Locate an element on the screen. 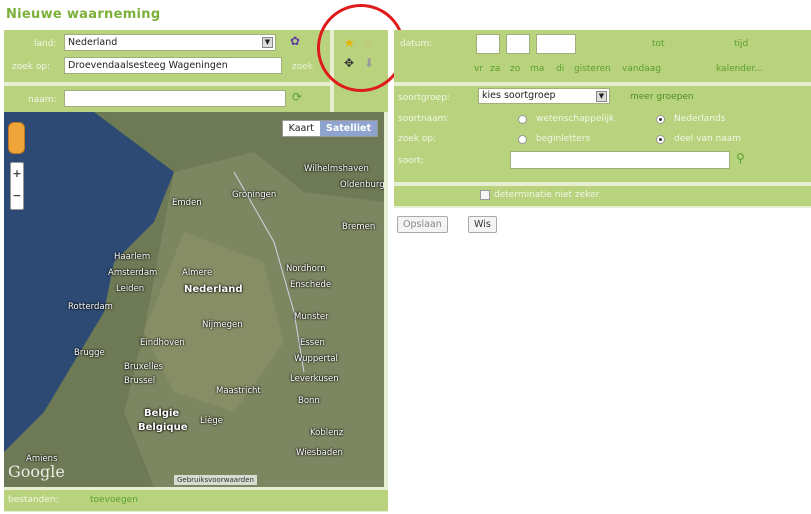 Image resolution: width=811 pixels, height=514 pixels. day-shortcut: di is located at coordinates (560, 69).